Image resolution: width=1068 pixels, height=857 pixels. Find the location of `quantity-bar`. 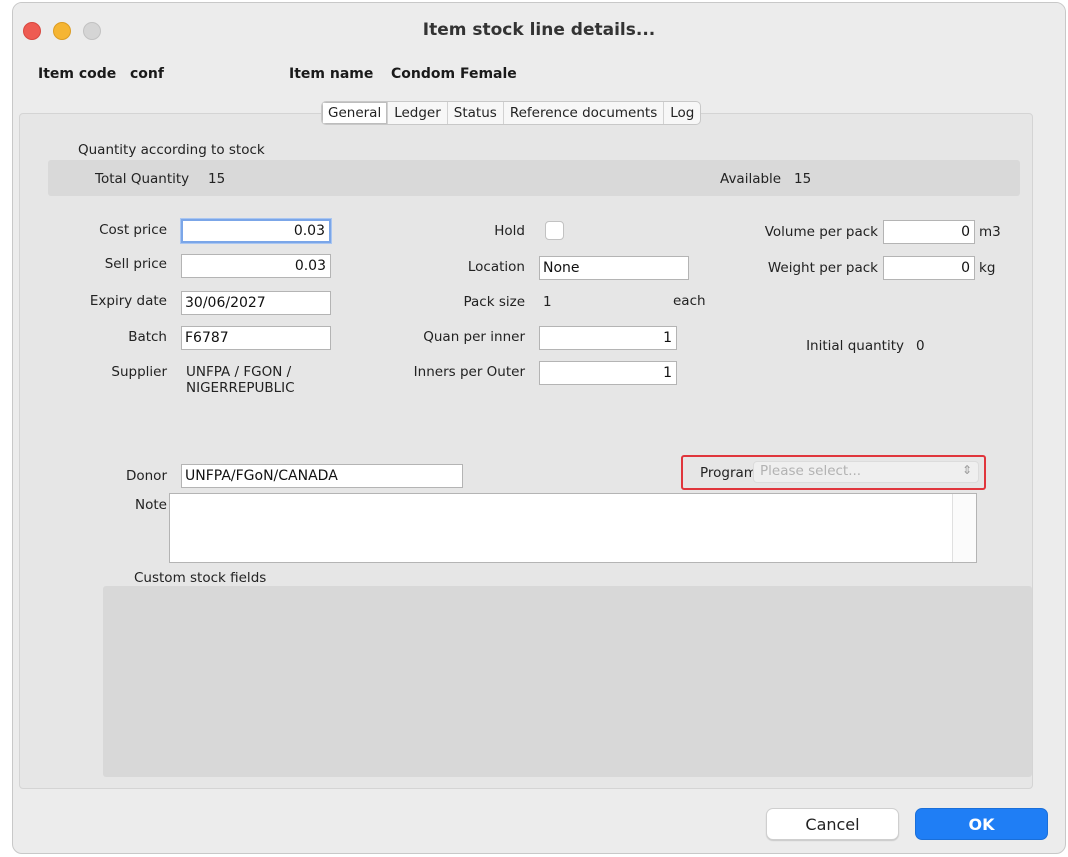

quantity-bar is located at coordinates (534, 178).